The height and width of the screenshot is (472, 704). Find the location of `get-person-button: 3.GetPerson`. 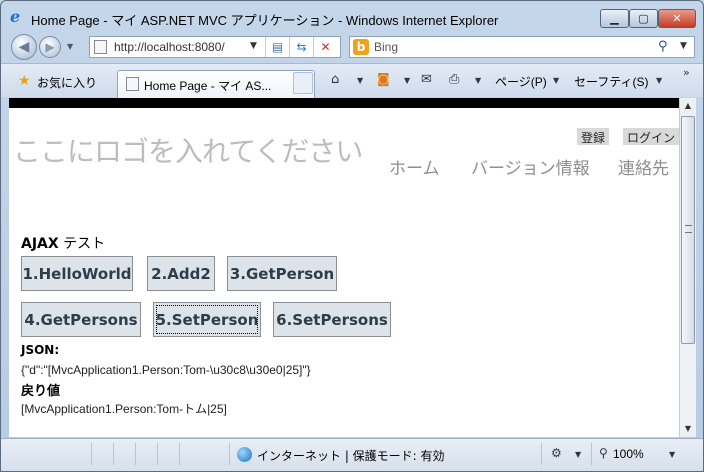

get-person-button: 3.GetPerson is located at coordinates (282, 273).